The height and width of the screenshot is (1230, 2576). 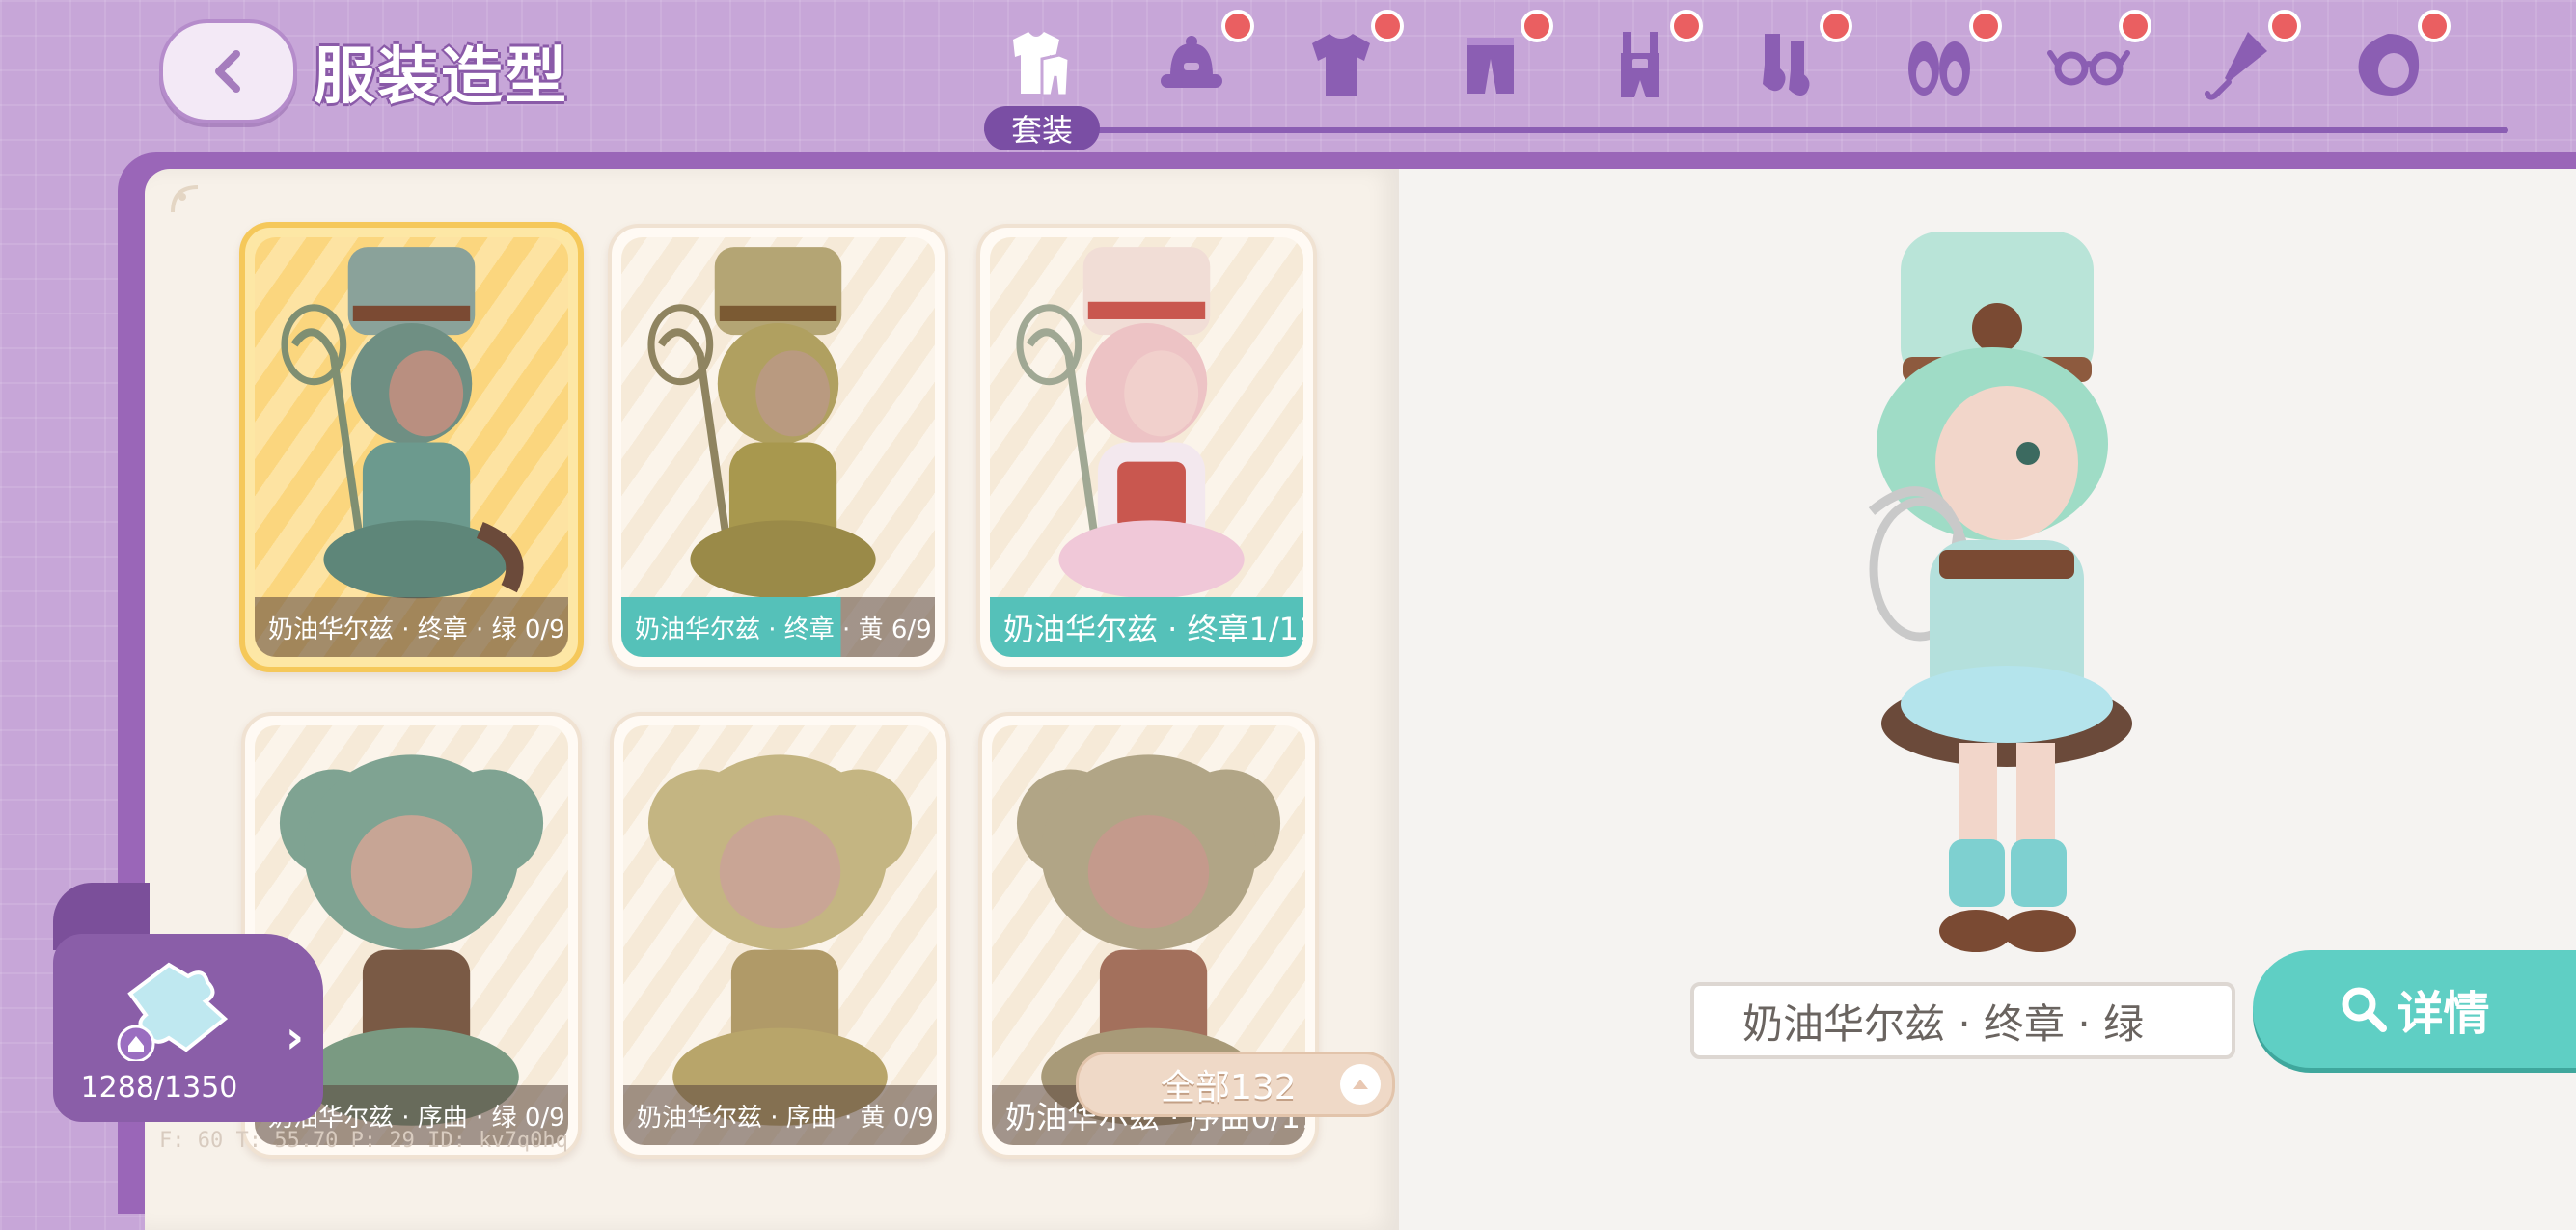 What do you see at coordinates (159, 1088) in the screenshot?
I see `collection-count: 1288/1350` at bounding box center [159, 1088].